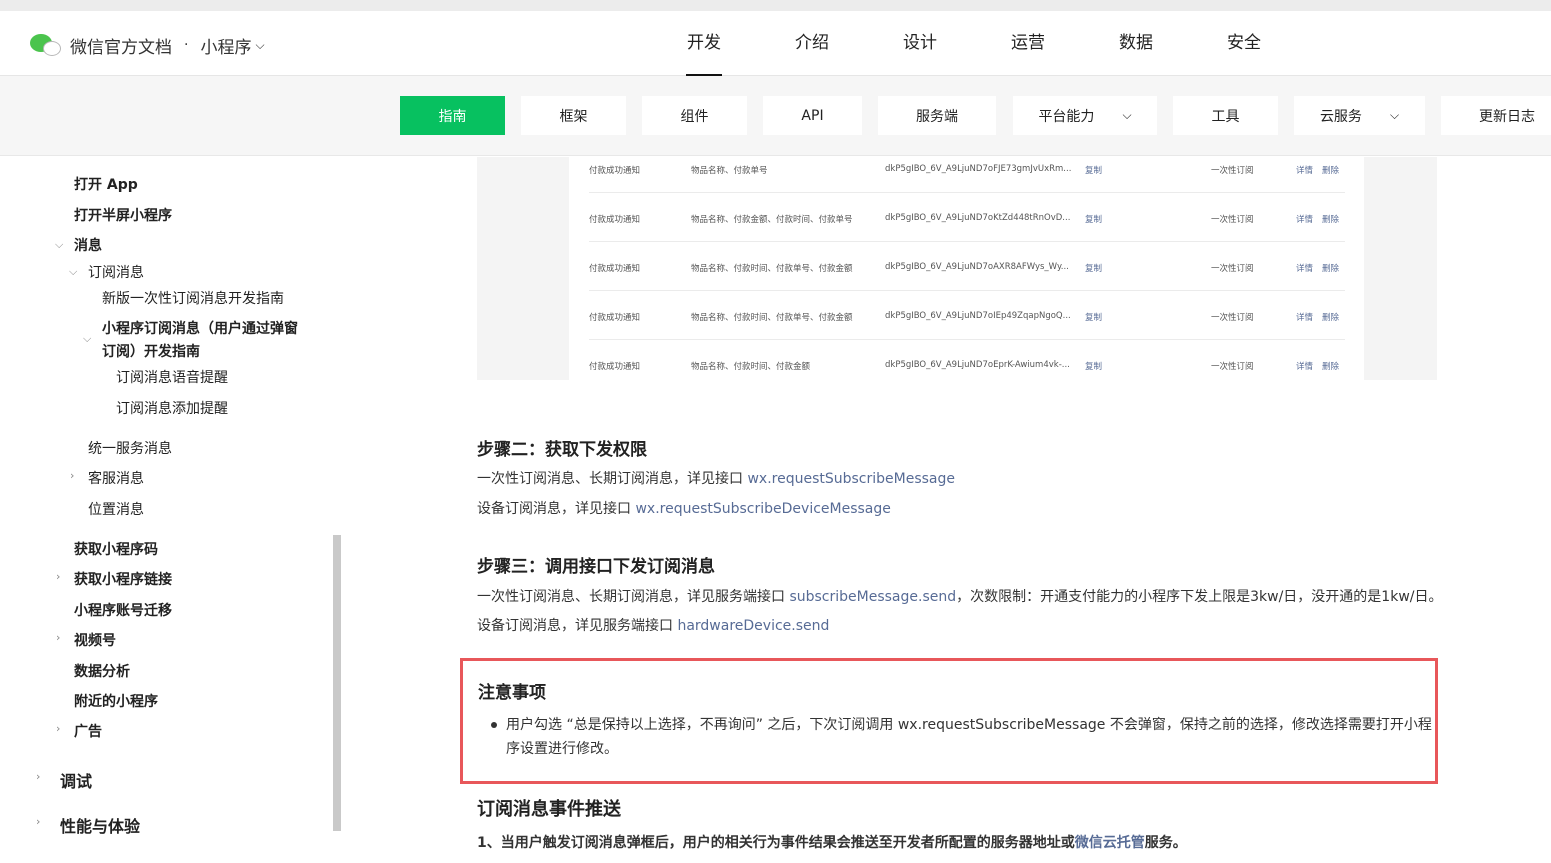 The image size is (1551, 863). I want to click on link-request-subscribe-message: wx.requestSubscribeMessage, so click(851, 479).